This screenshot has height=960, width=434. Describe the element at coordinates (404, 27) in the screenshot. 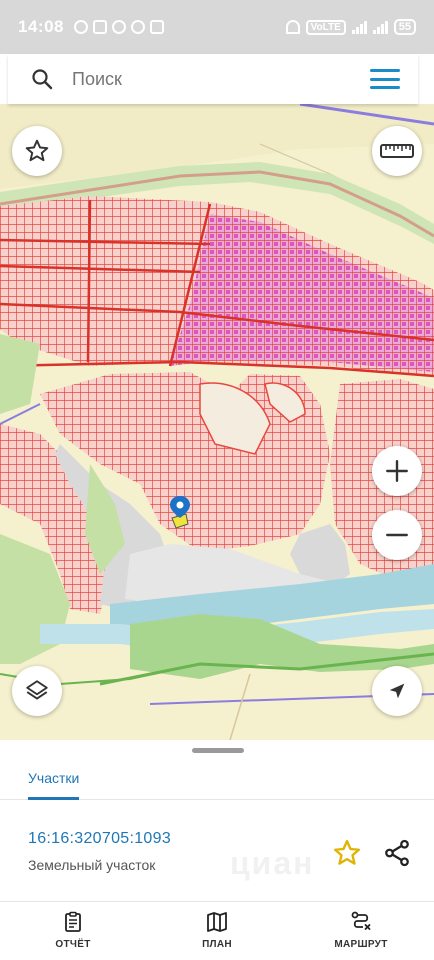

I see `battery-indicator: 55` at that location.